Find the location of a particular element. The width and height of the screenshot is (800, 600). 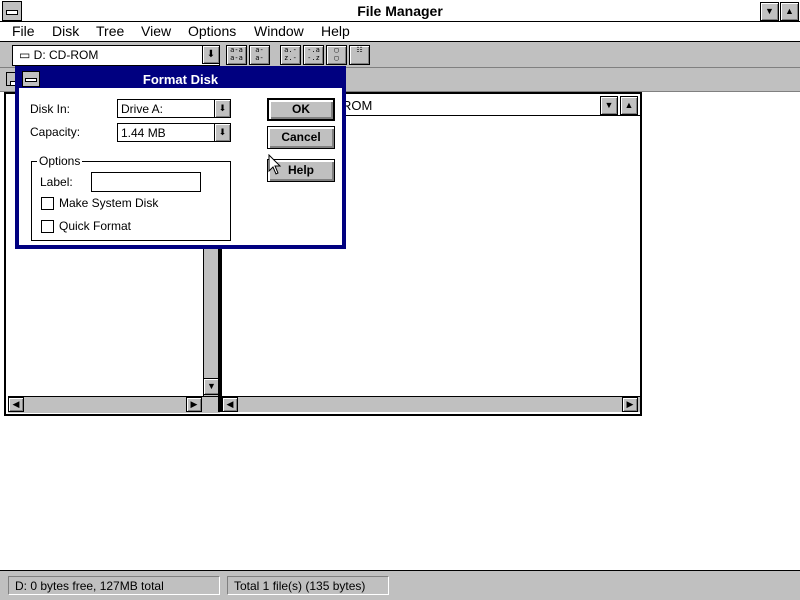

scroll-left-arrow-icon: ◀ is located at coordinates (16, 404).